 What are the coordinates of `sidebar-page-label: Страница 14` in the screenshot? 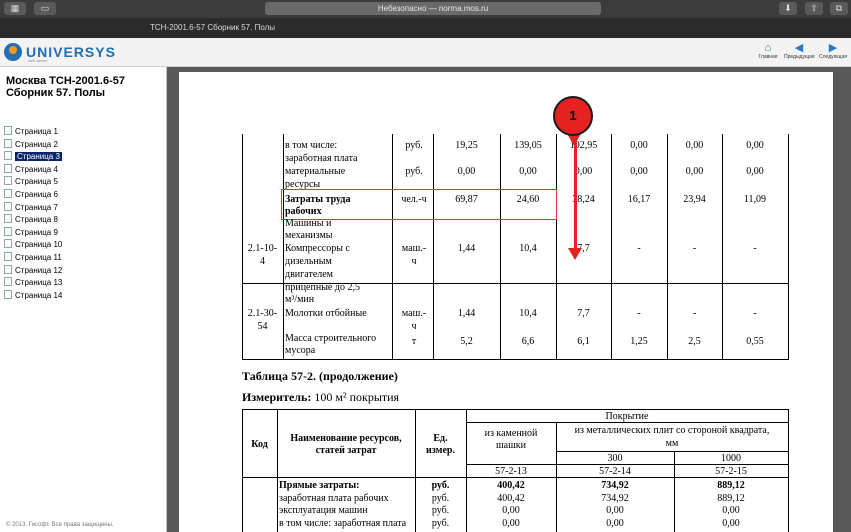 It's located at (39, 295).